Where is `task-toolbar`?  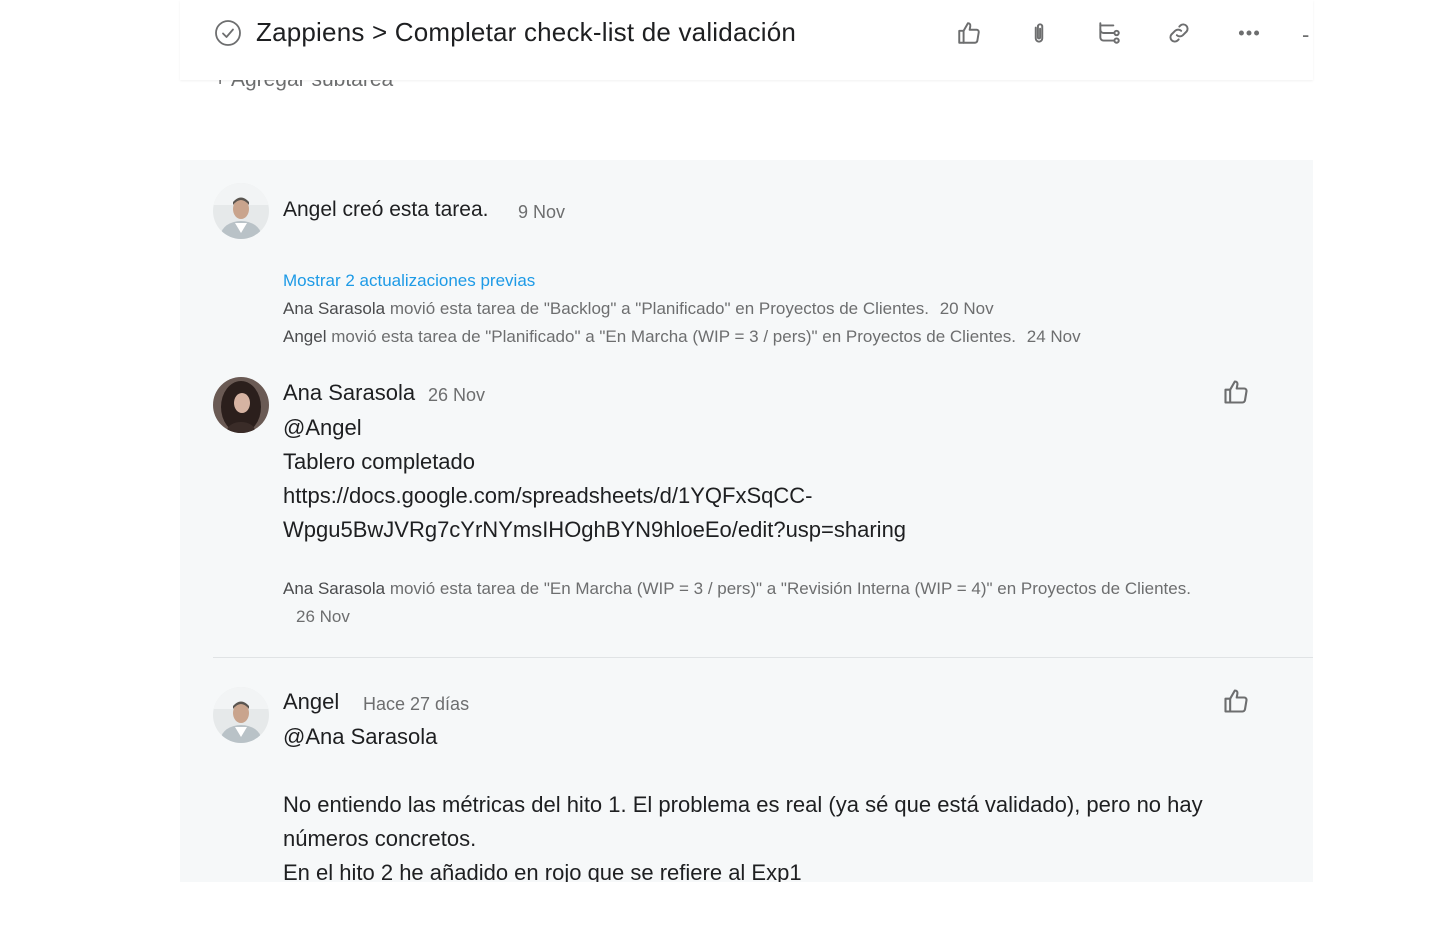
task-toolbar is located at coordinates (1109, 33).